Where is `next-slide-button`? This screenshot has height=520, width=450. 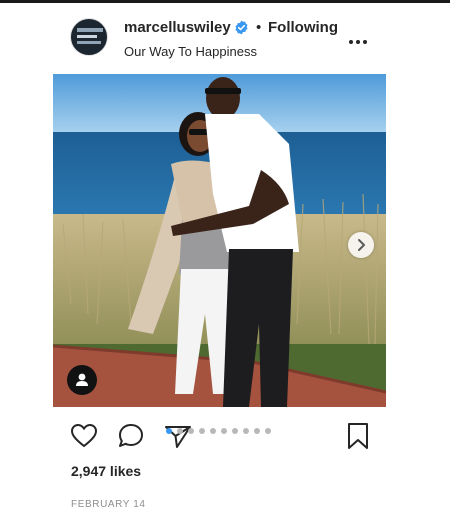 next-slide-button is located at coordinates (361, 245).